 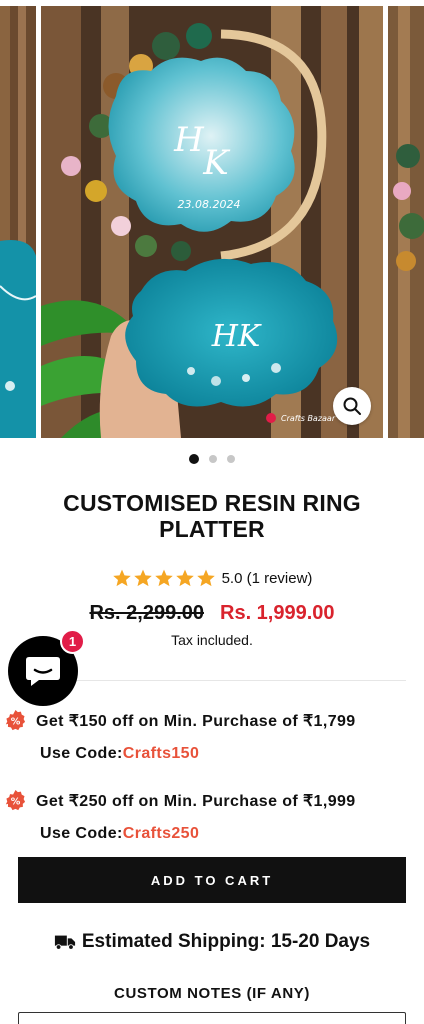 What do you see at coordinates (72, 641) in the screenshot?
I see `chat-notification-badge: 1` at bounding box center [72, 641].